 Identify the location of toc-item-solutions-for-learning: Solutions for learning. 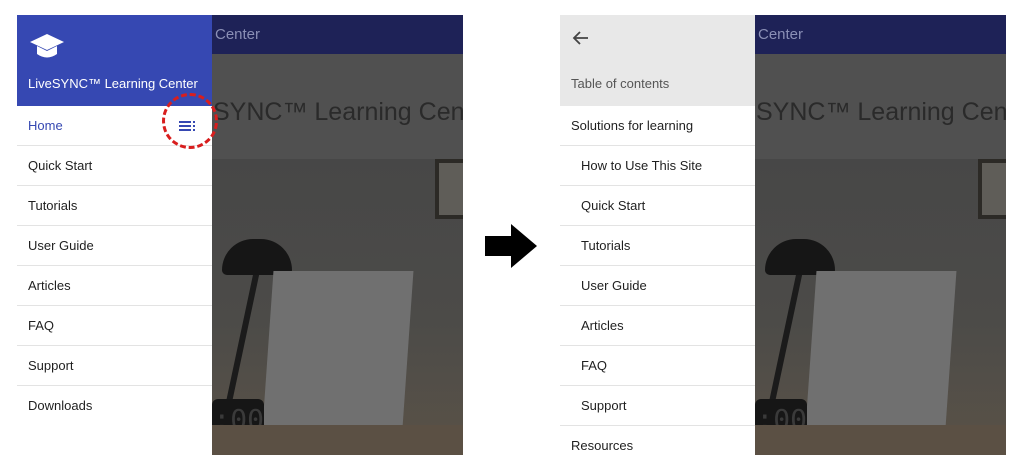
(657, 126).